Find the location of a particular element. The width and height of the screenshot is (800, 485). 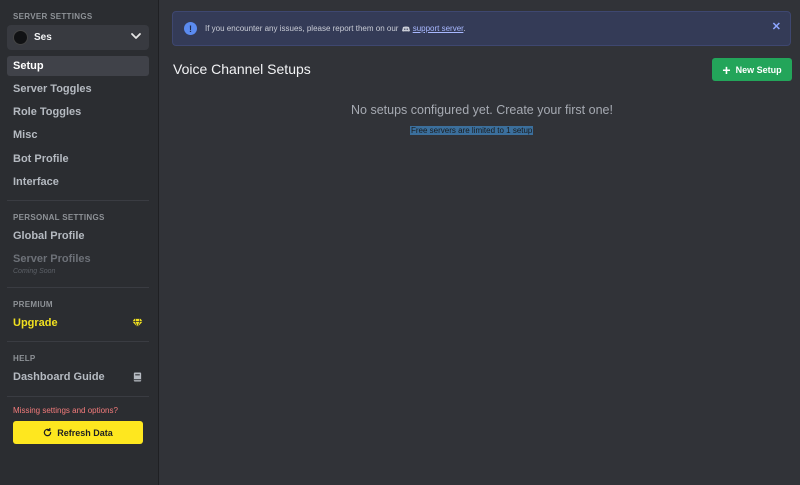

sidebar-item-dashboard-guide: Dashboard Guide is located at coordinates (78, 377).